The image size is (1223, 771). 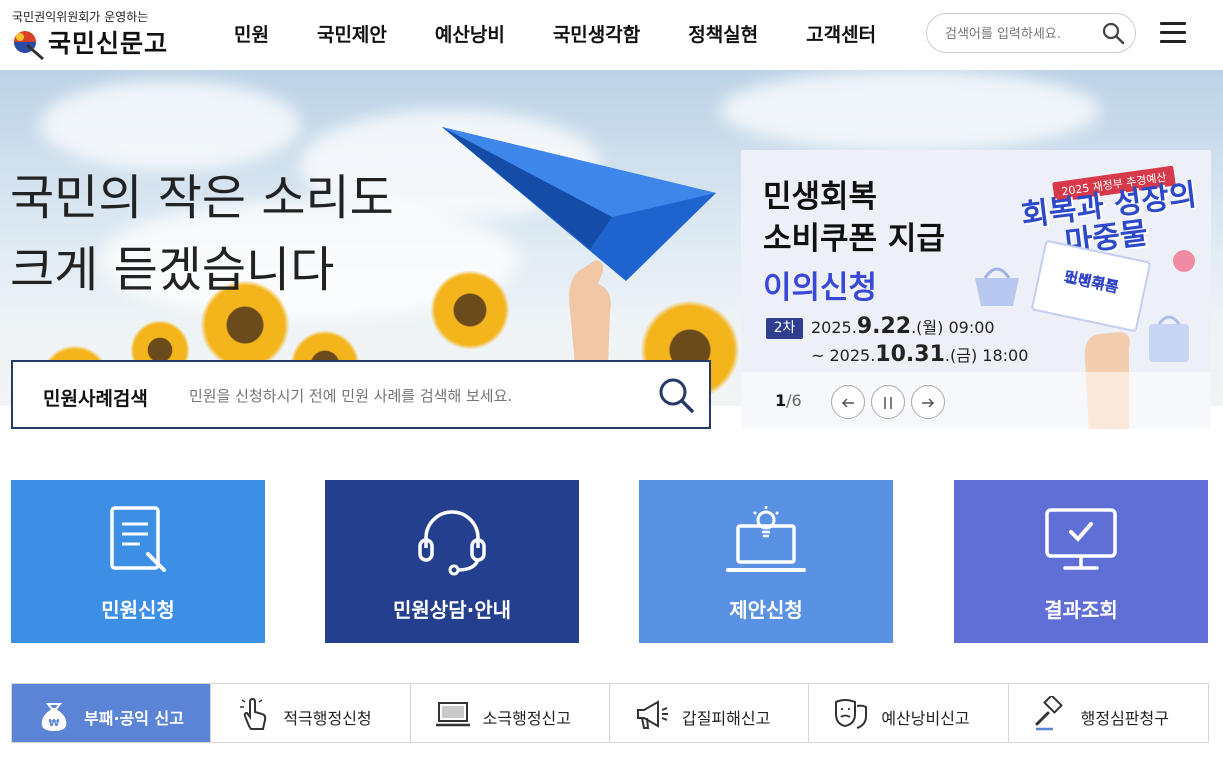 What do you see at coordinates (920, 354) in the screenshot?
I see `banner-end-date: ~ 2025.10.31.(금) 18:00` at bounding box center [920, 354].